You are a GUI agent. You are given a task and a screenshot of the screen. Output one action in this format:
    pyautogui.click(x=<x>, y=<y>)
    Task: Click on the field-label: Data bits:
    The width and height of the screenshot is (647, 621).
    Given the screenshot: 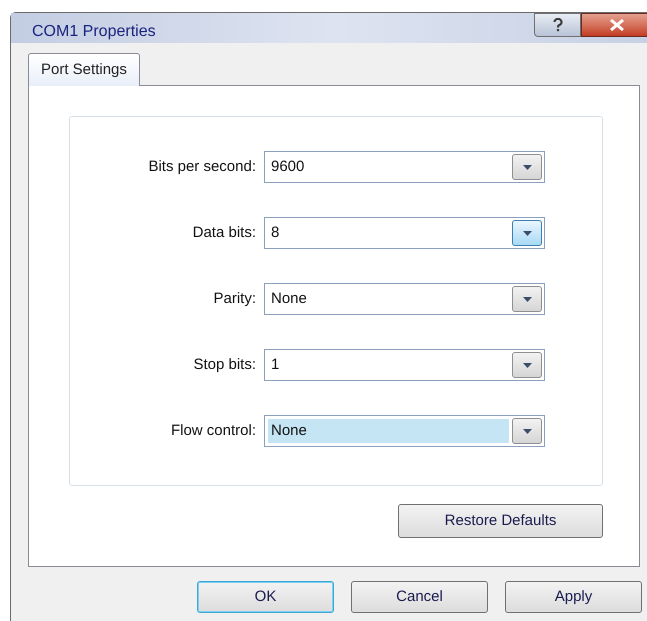 What is the action you would take?
    pyautogui.click(x=224, y=232)
    